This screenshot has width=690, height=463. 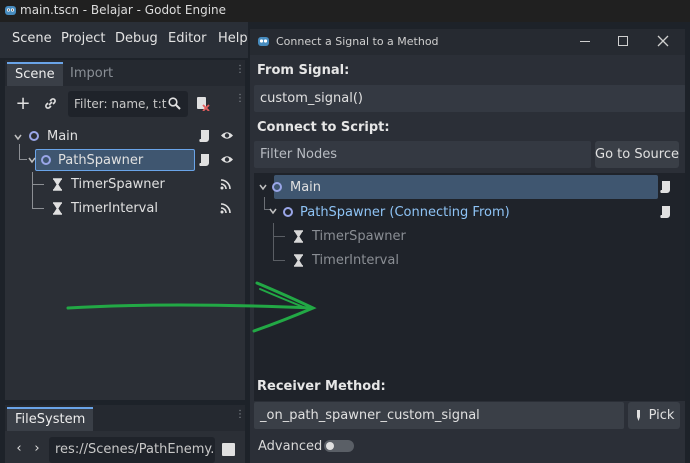 What do you see at coordinates (687, 246) in the screenshot?
I see `right-edge-strip` at bounding box center [687, 246].